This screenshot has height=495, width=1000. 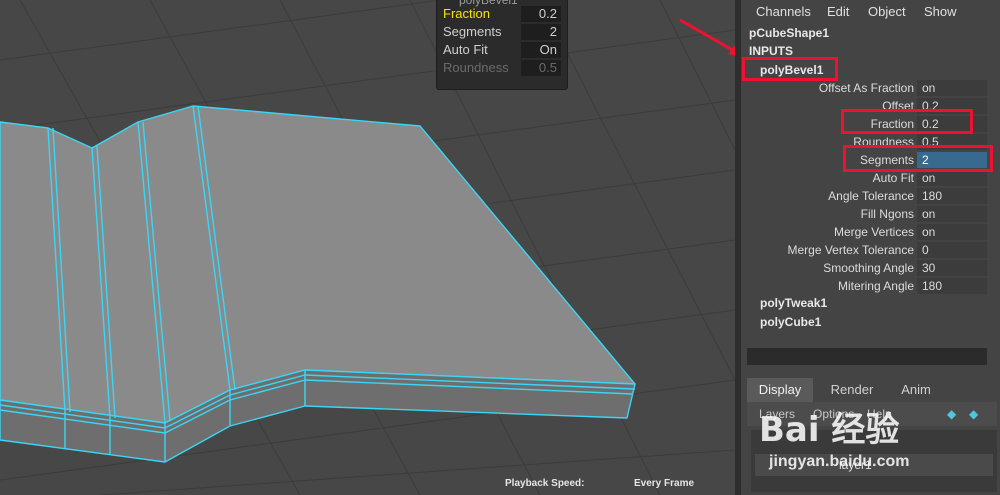 What do you see at coordinates (952, 250) in the screenshot?
I see `attr-value: 0` at bounding box center [952, 250].